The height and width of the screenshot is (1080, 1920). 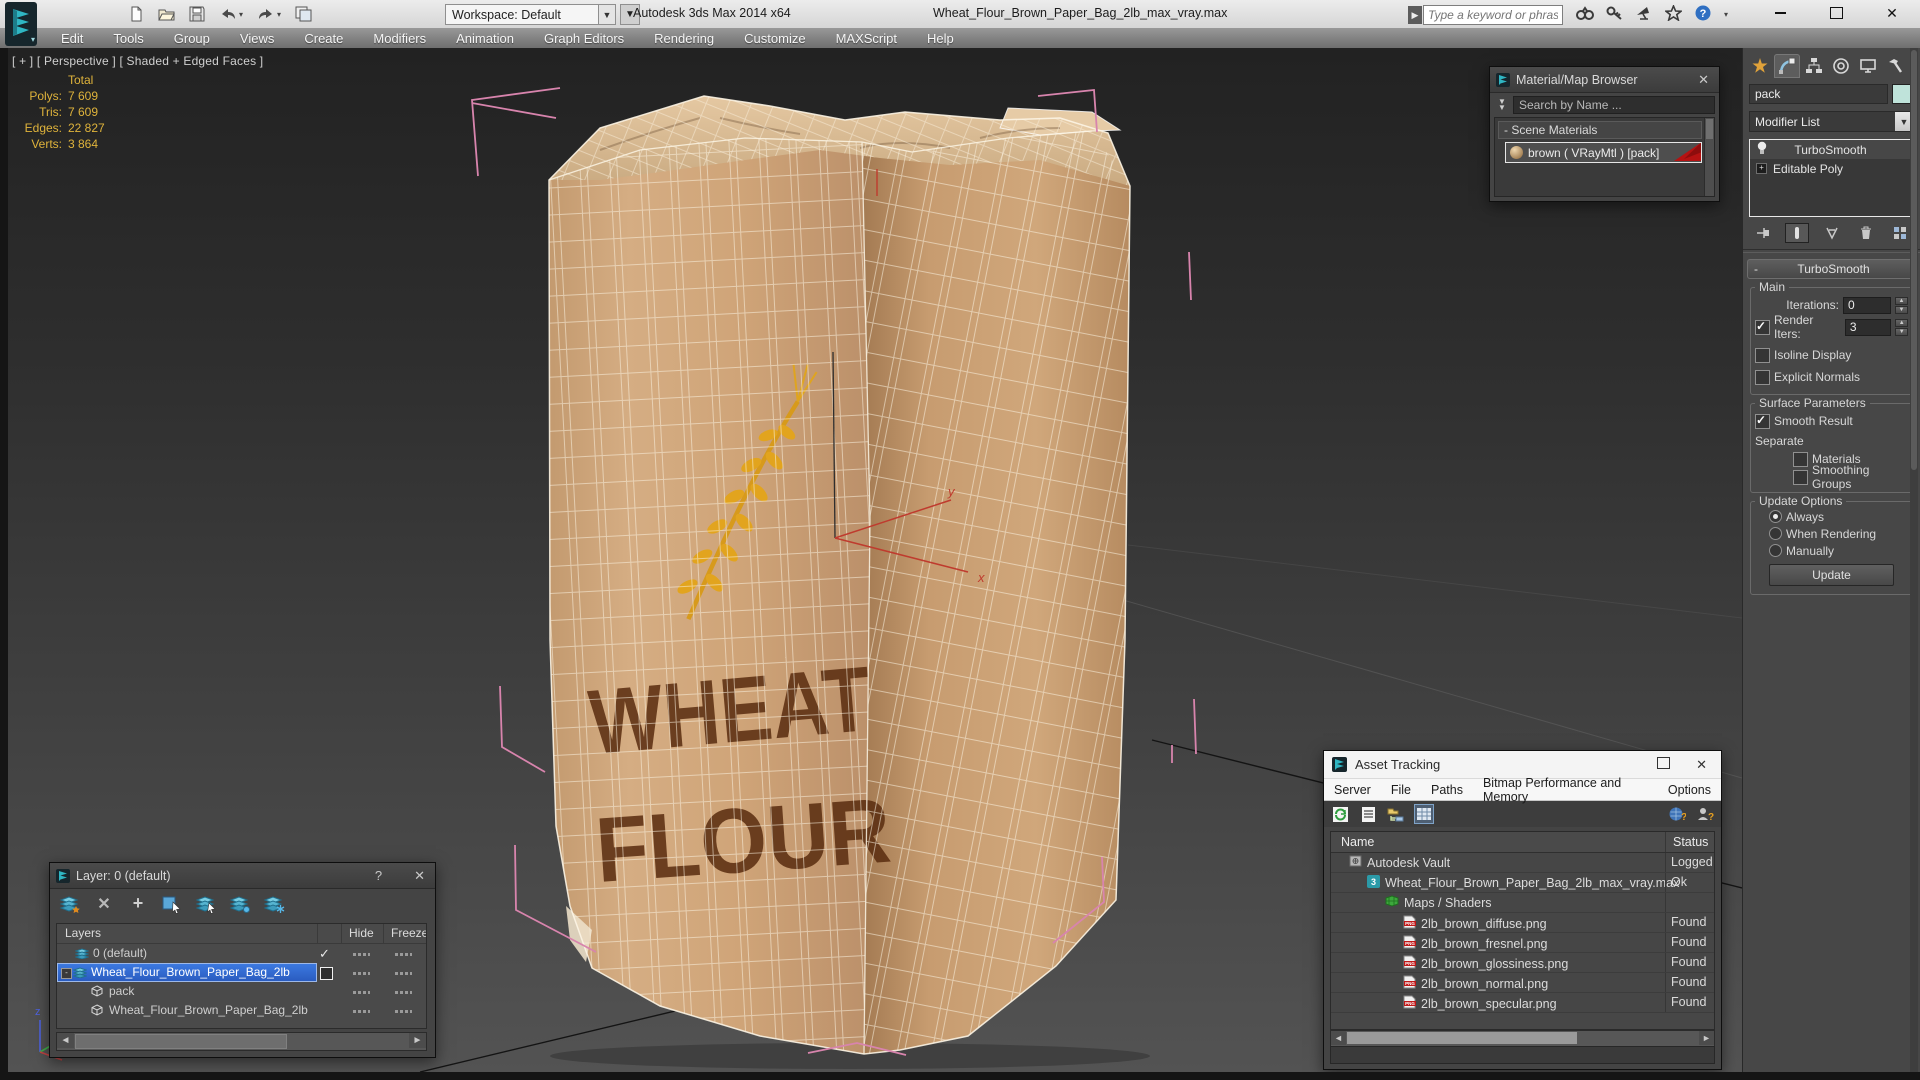 I want to click on scene-materials-section: - Scene Materials, so click(x=1600, y=130).